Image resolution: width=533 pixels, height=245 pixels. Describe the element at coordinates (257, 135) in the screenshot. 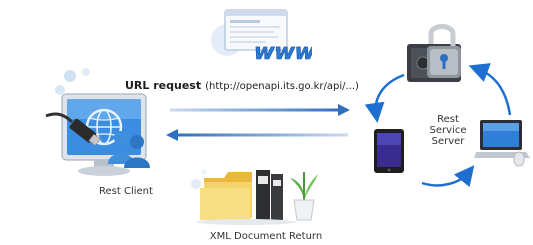

I see `response-arrow` at that location.